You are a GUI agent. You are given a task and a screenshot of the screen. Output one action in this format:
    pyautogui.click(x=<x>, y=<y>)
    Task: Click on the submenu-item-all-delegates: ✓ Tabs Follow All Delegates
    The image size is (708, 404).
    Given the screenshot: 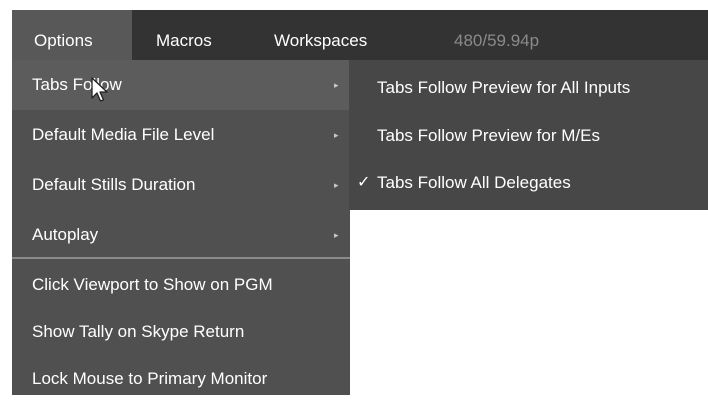 What is the action you would take?
    pyautogui.click(x=528, y=182)
    